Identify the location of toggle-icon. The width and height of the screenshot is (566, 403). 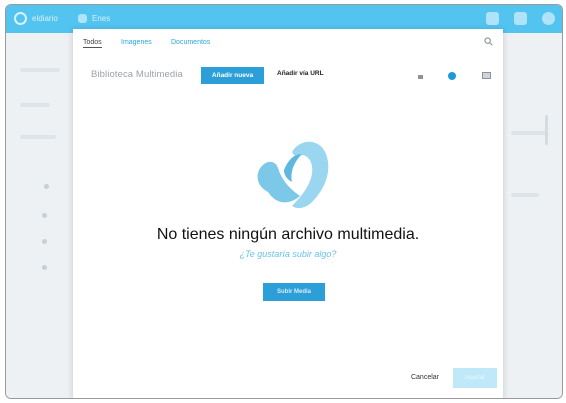
(452, 76).